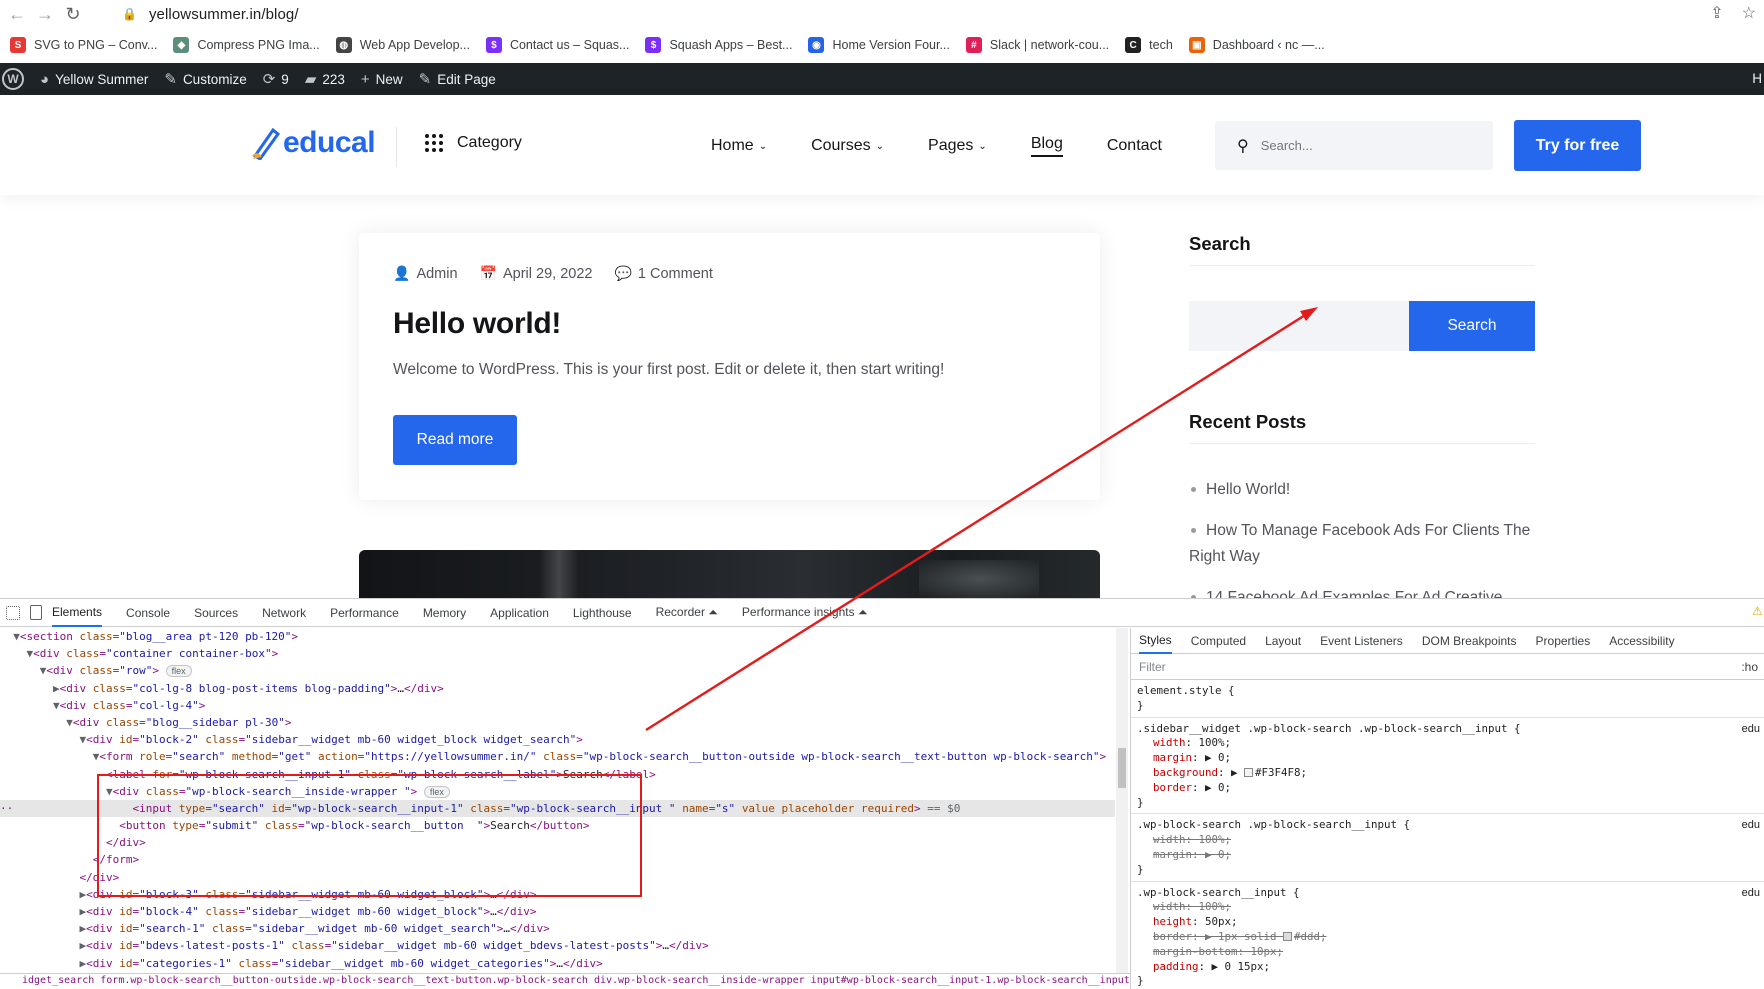 The height and width of the screenshot is (989, 1764). Describe the element at coordinates (1749, 13) in the screenshot. I see `bookmark-star-icon: ☆` at that location.